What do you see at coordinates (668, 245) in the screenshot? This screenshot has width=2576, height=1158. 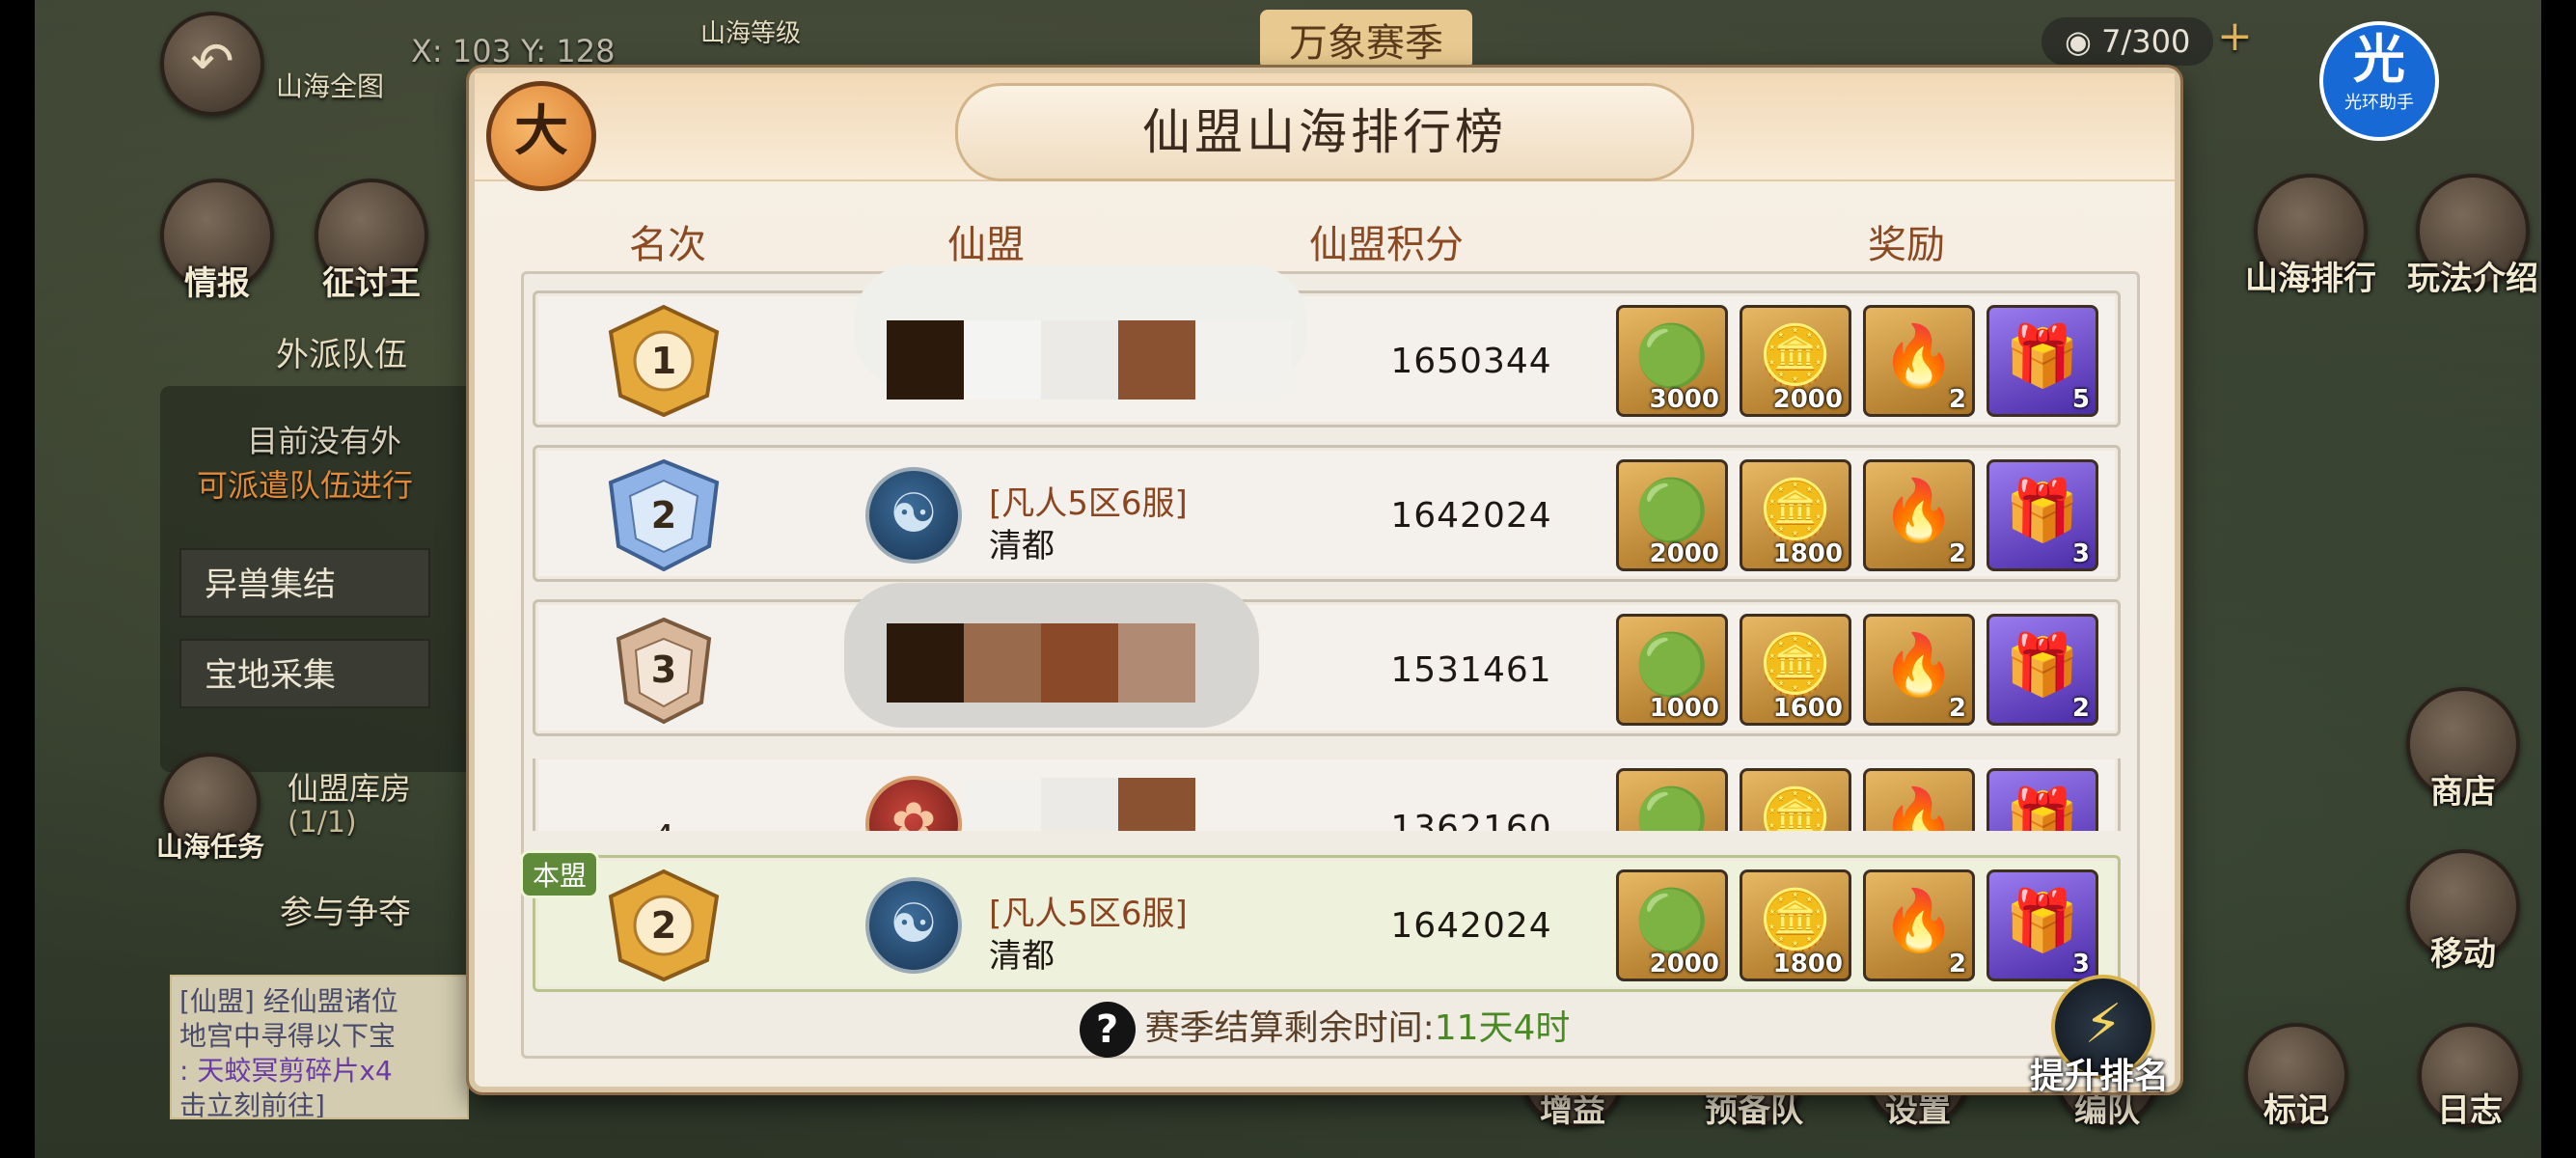 I see `col-rank: 名次` at bounding box center [668, 245].